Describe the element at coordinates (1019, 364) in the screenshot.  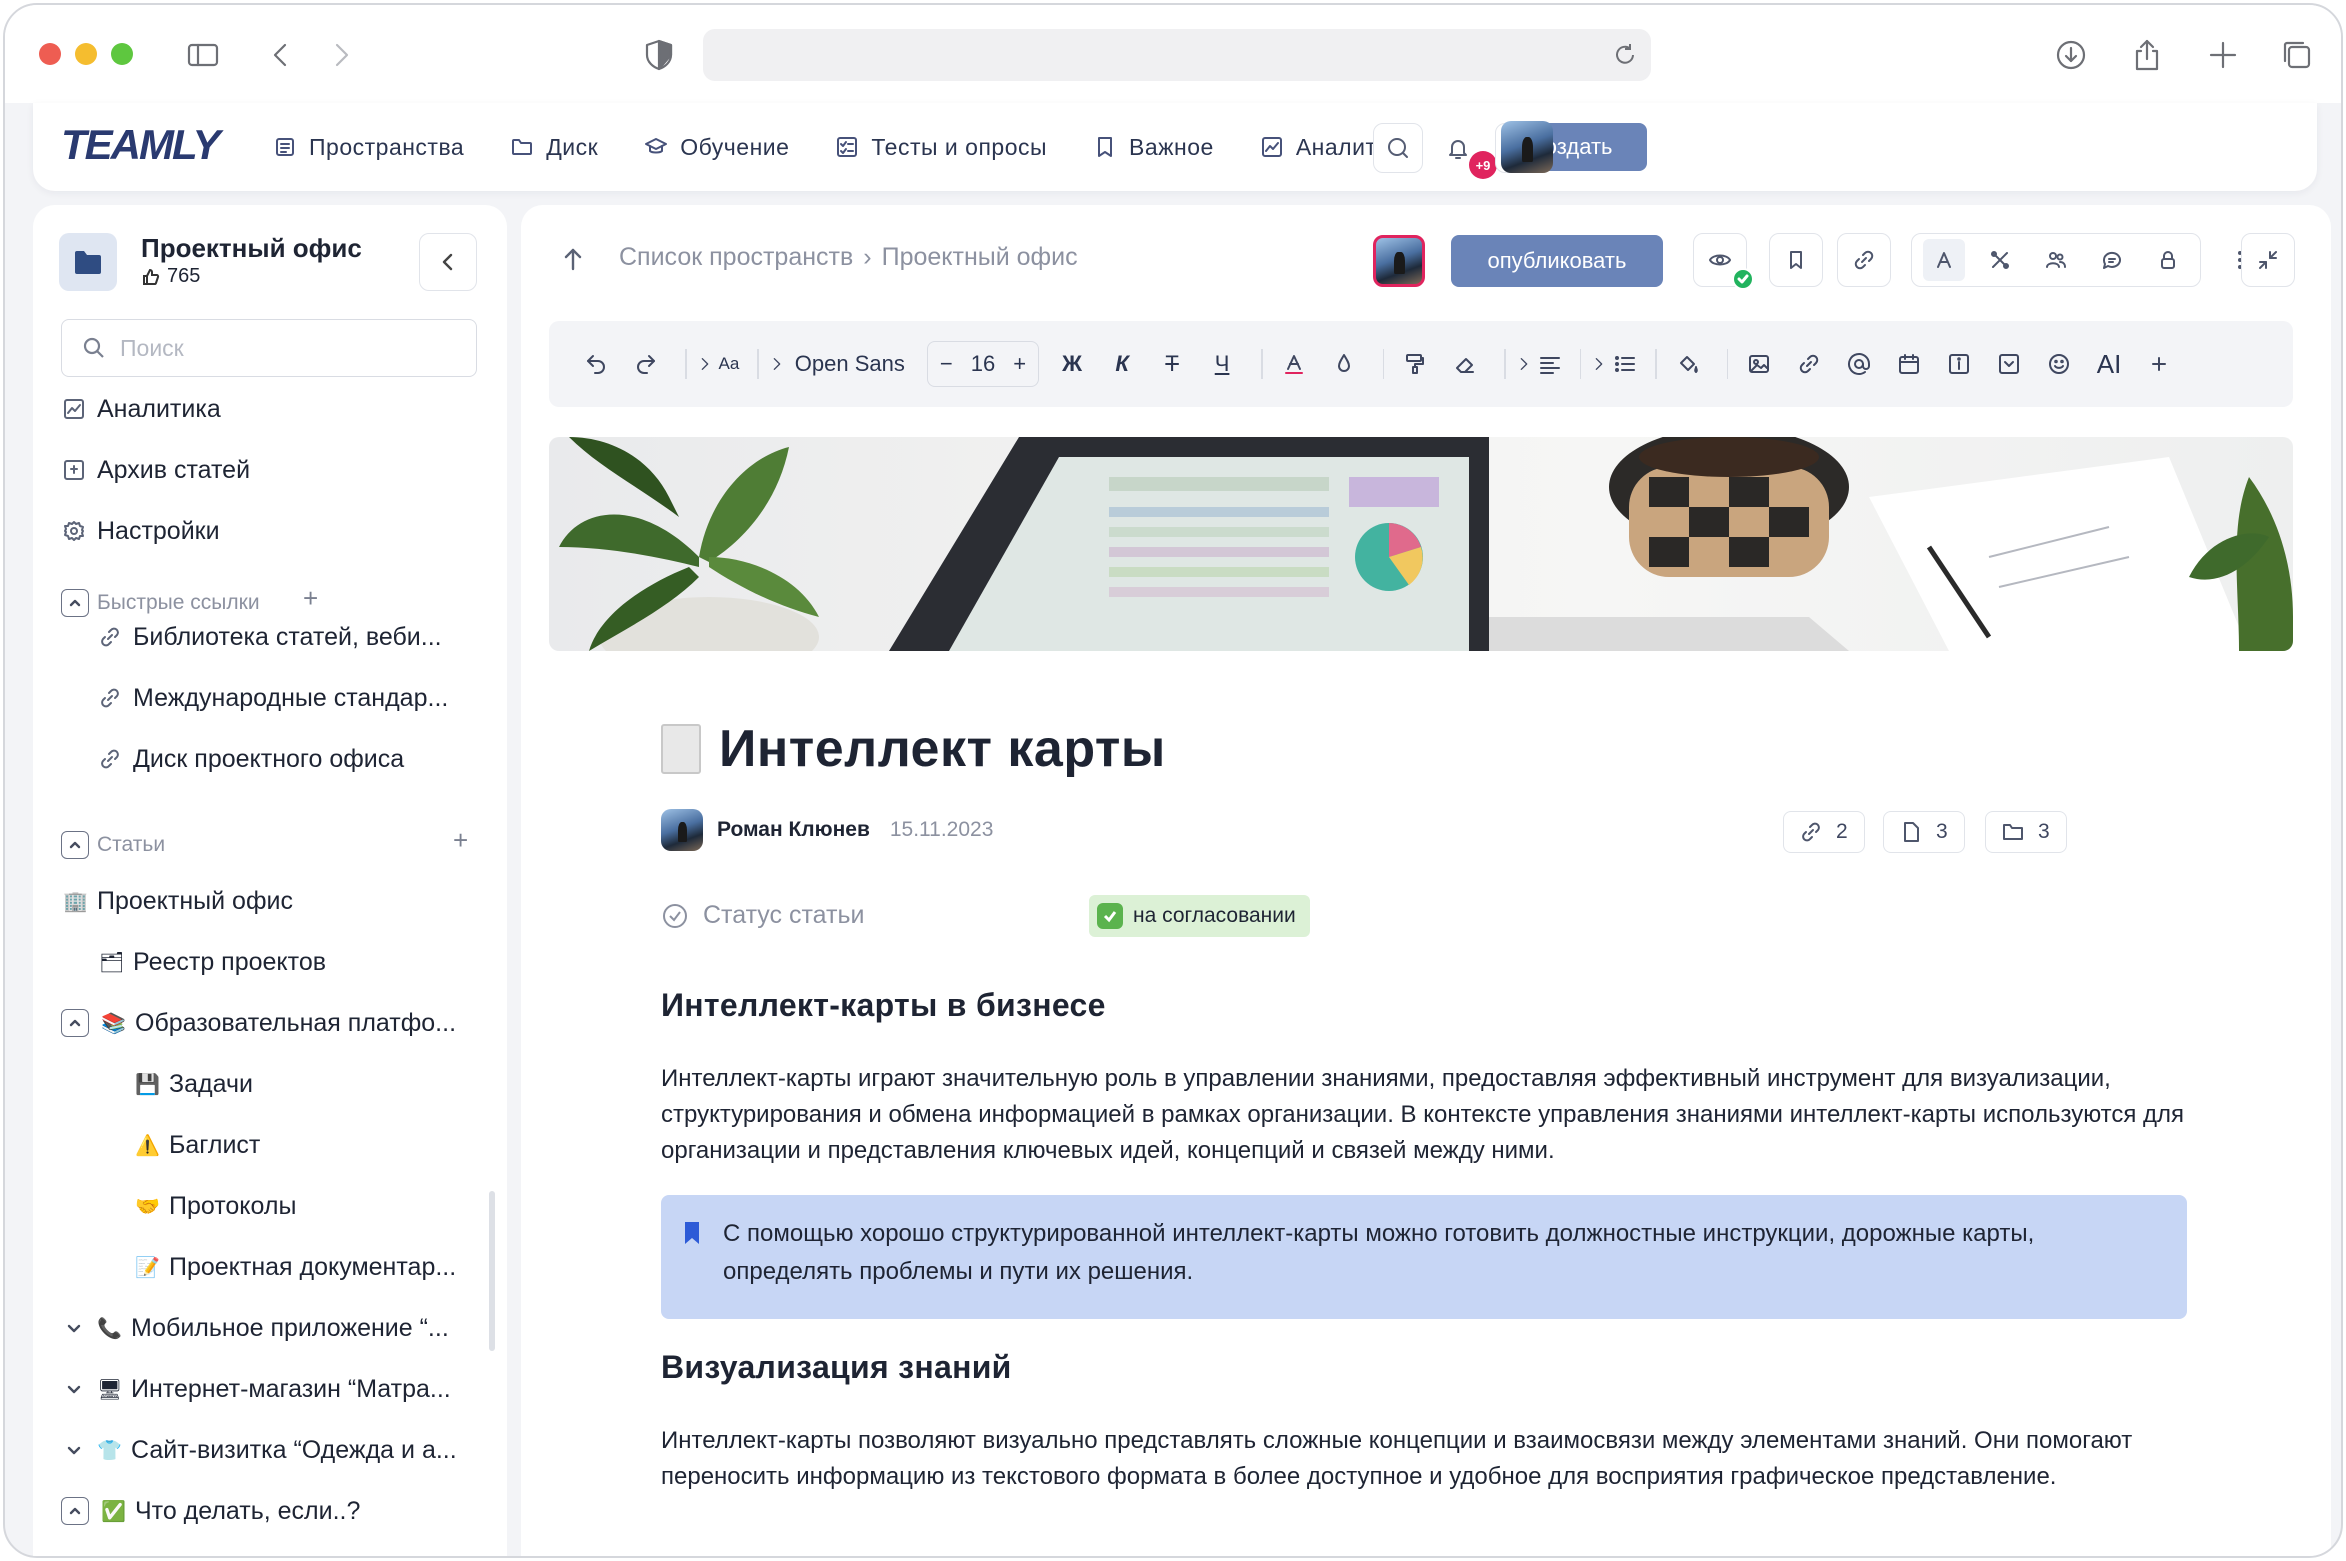
I see `increase-size-button: +` at that location.